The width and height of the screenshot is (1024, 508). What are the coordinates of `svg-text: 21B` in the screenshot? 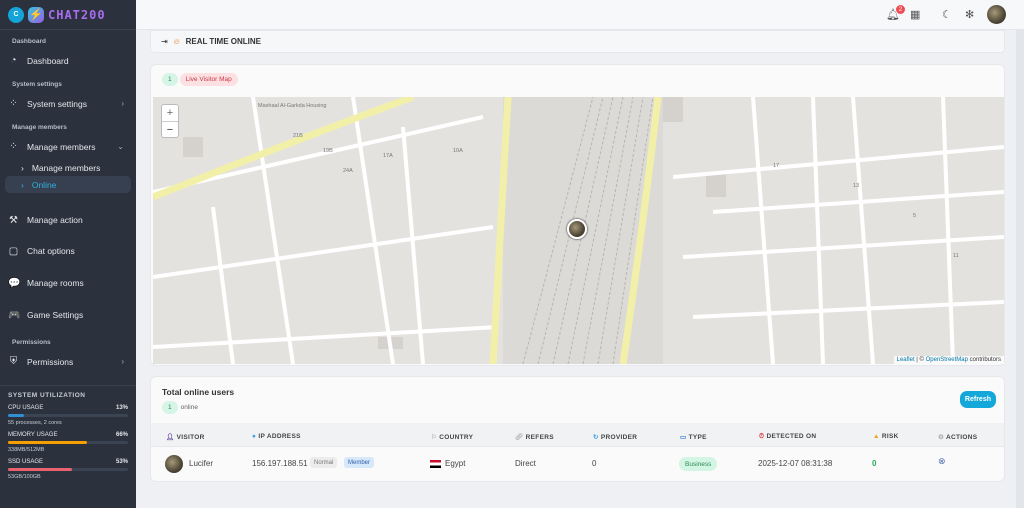 It's located at (298, 136).